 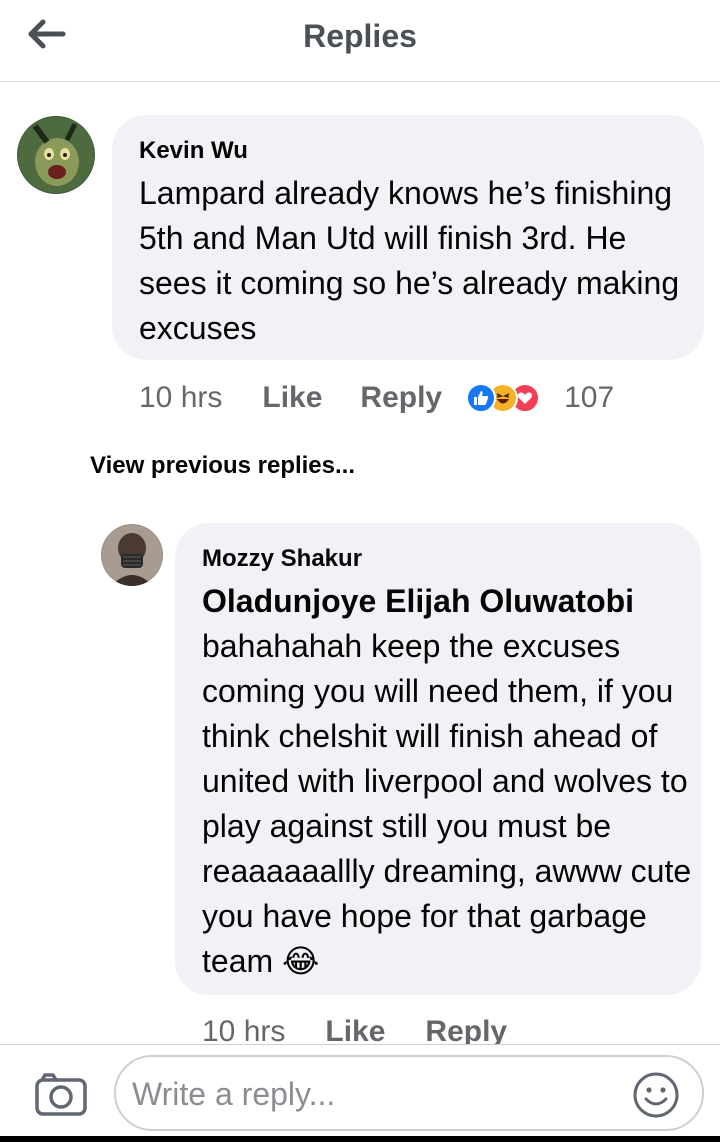 What do you see at coordinates (401, 398) in the screenshot?
I see `comment-reply-button: Reply` at bounding box center [401, 398].